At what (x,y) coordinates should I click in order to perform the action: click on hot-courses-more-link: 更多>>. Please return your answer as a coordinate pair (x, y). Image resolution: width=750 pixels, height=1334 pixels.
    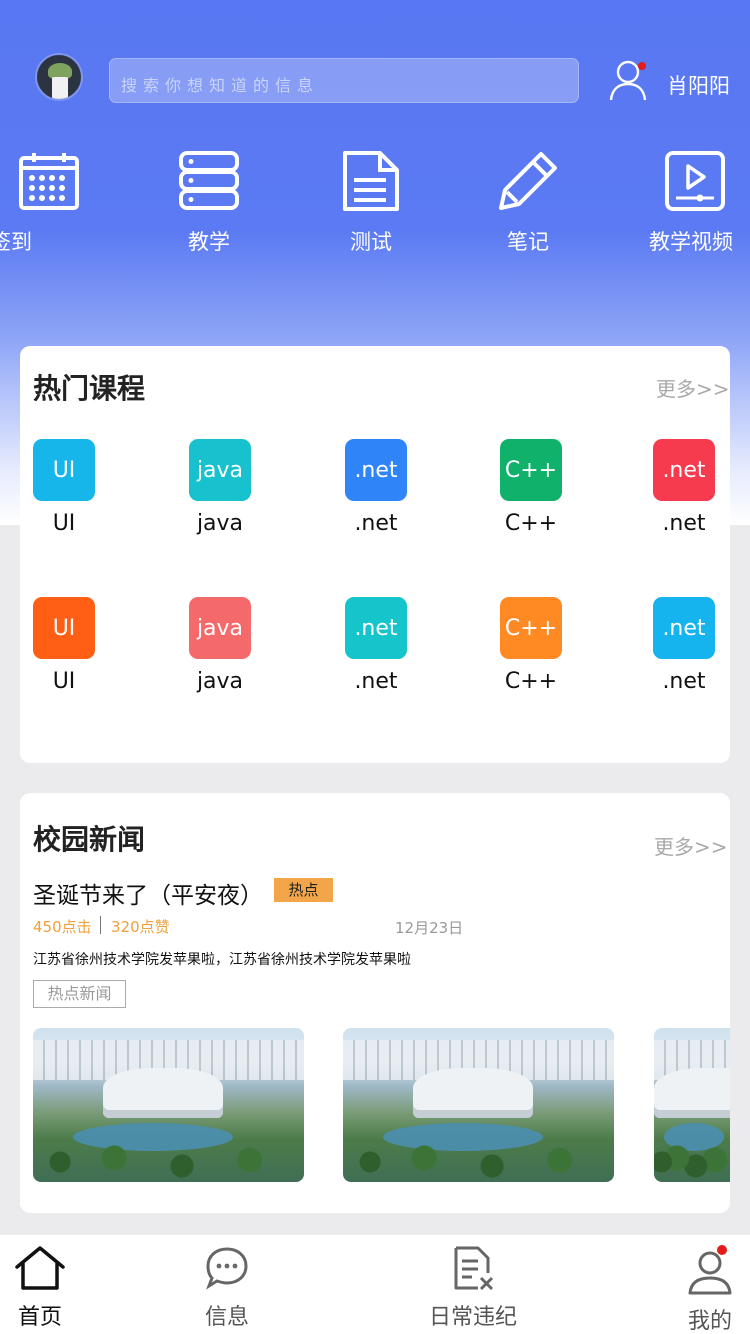
    Looking at the image, I should click on (693, 387).